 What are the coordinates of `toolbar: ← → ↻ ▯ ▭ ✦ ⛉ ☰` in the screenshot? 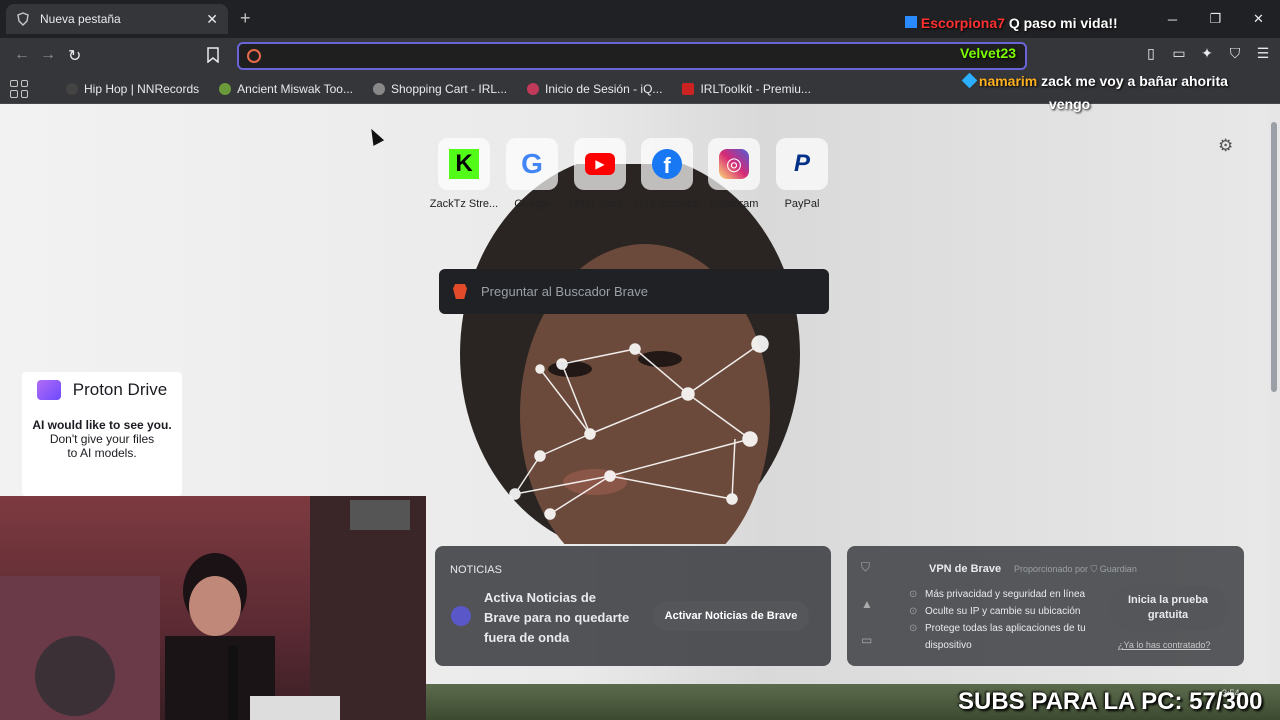 It's located at (640, 56).